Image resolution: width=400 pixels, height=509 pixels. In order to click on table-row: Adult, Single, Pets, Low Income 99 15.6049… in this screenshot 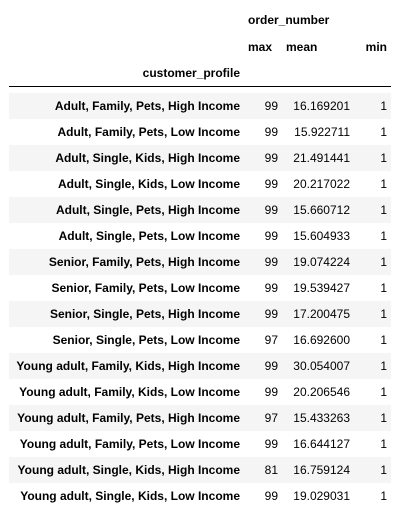, I will do `click(200, 236)`.